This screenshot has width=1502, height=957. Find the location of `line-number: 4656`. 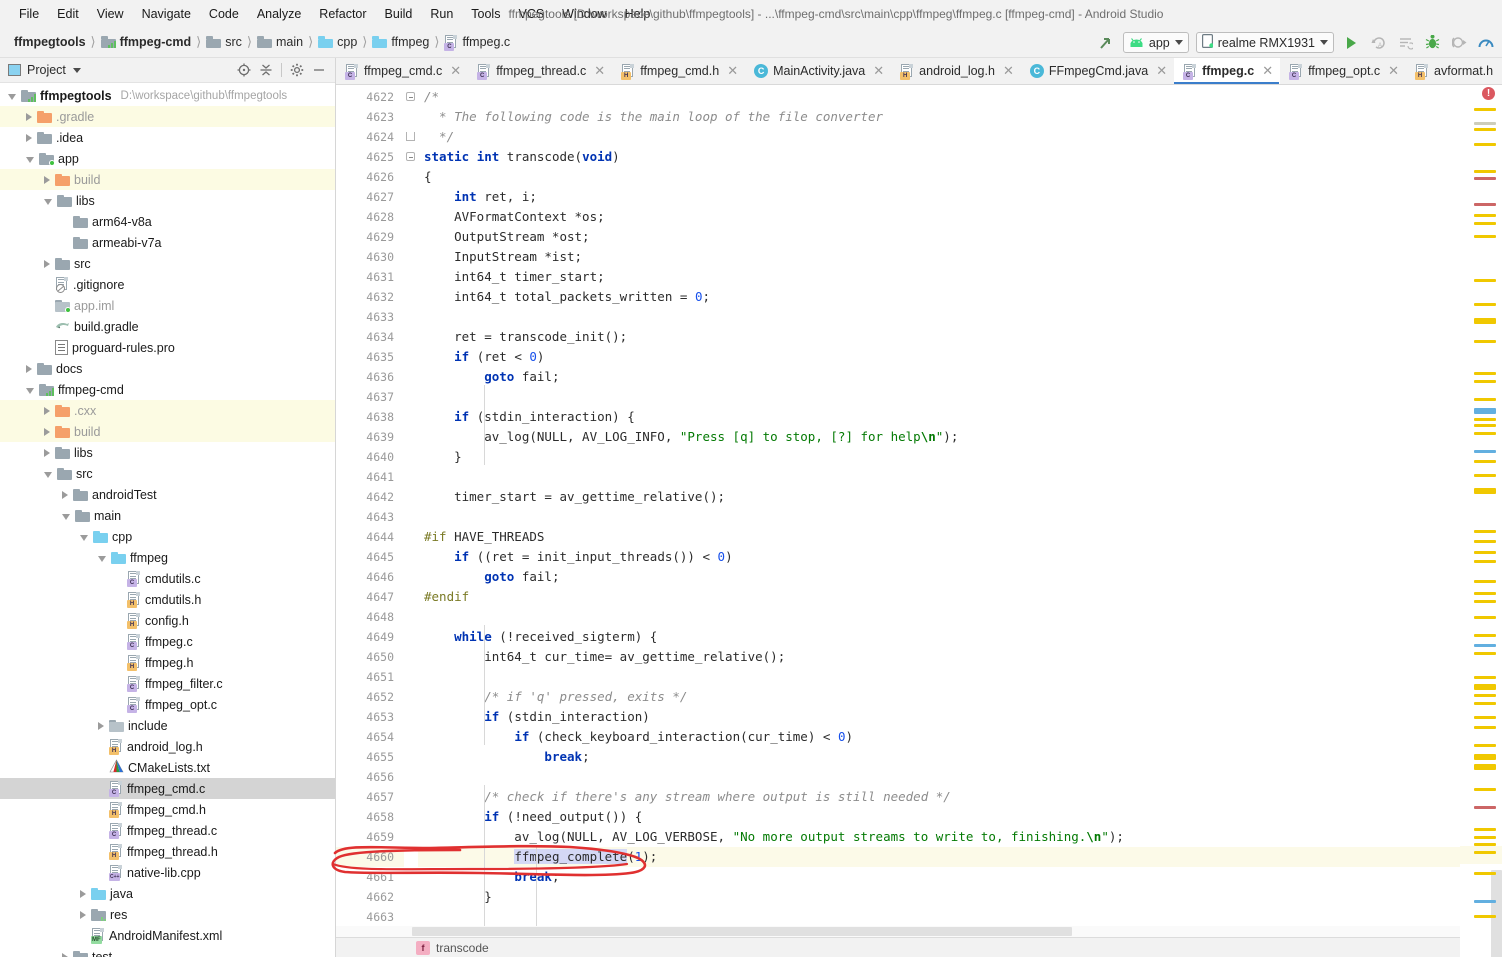

line-number: 4656 is located at coordinates (370, 777).